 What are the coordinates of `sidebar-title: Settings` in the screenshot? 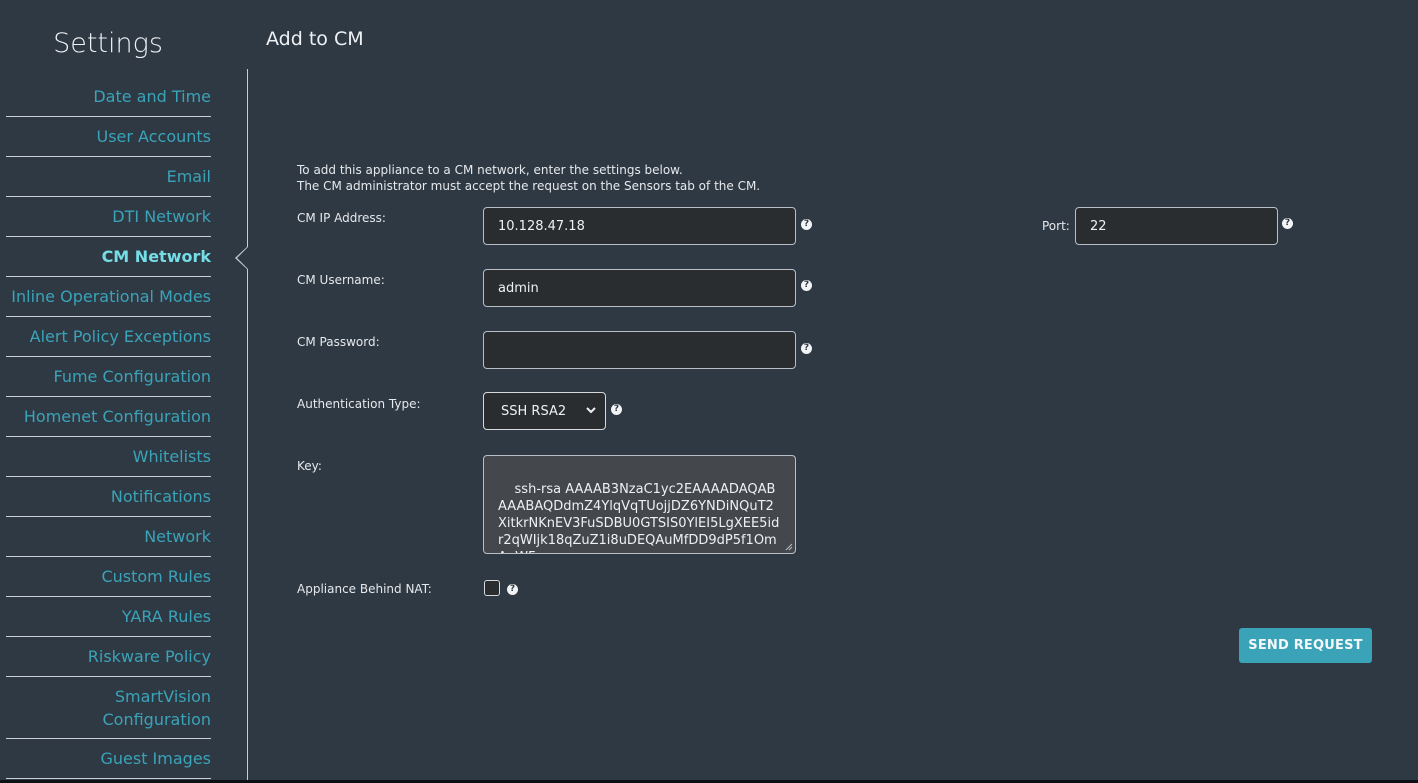 It's located at (108, 43).